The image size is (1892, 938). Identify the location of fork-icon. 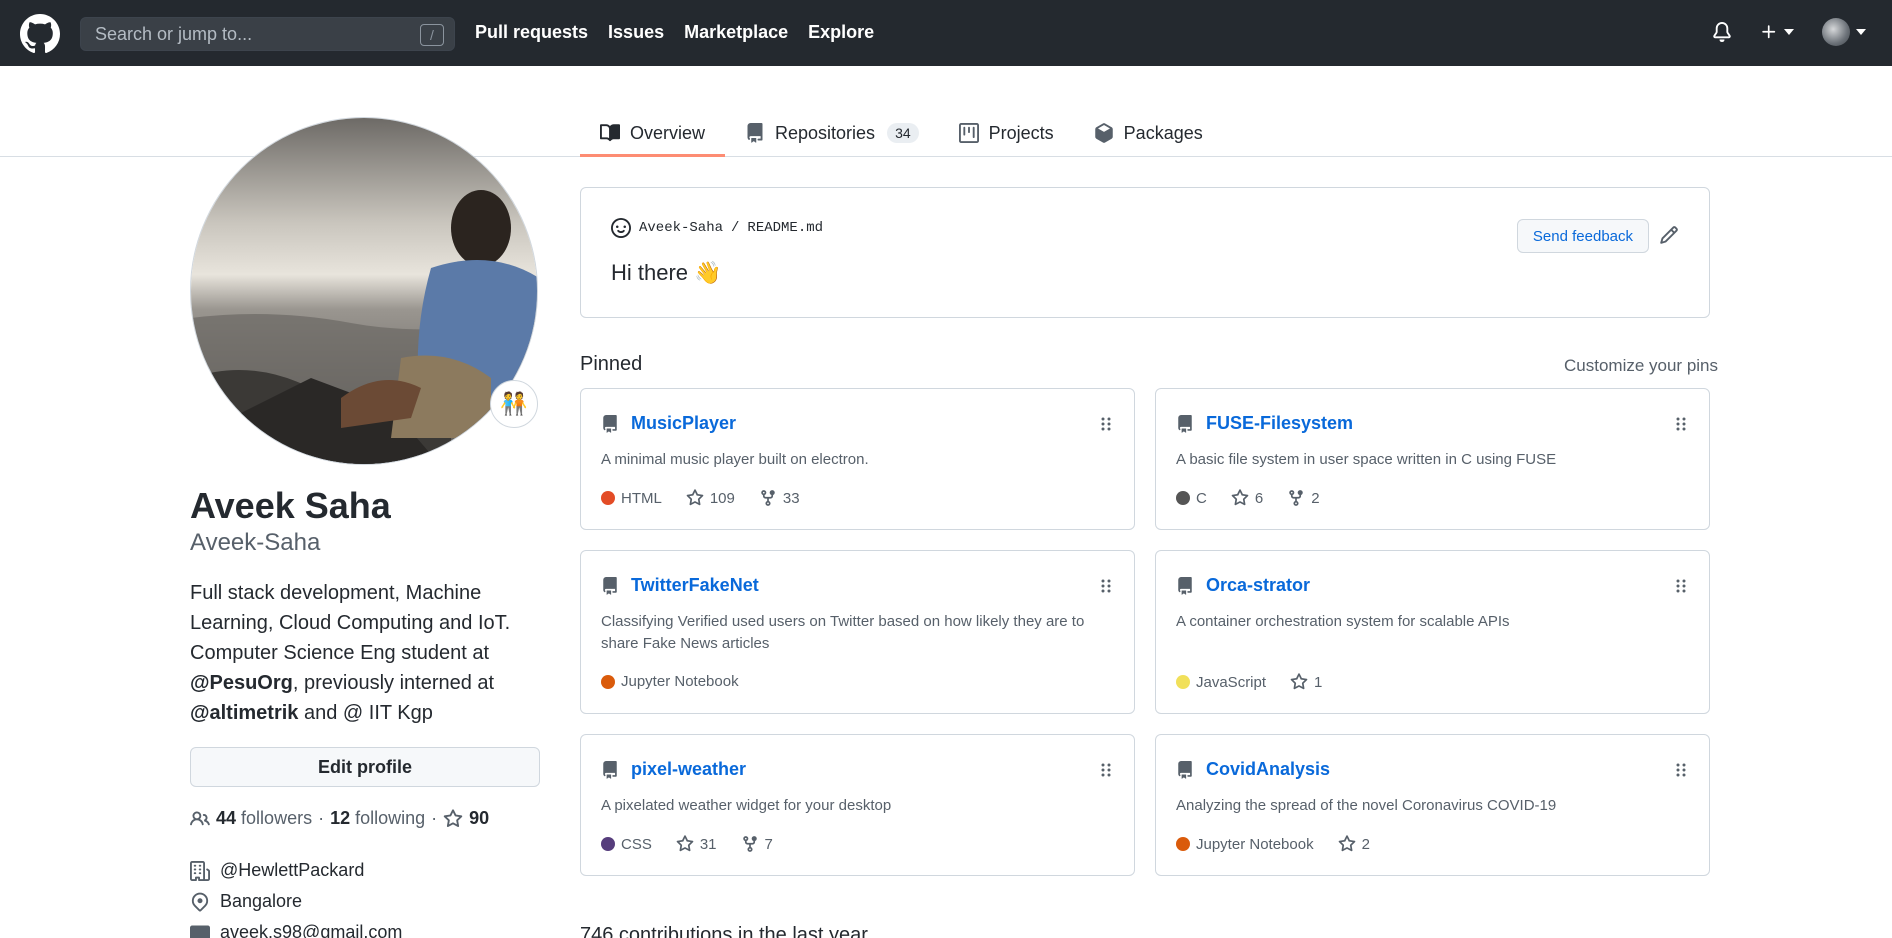
(1296, 498).